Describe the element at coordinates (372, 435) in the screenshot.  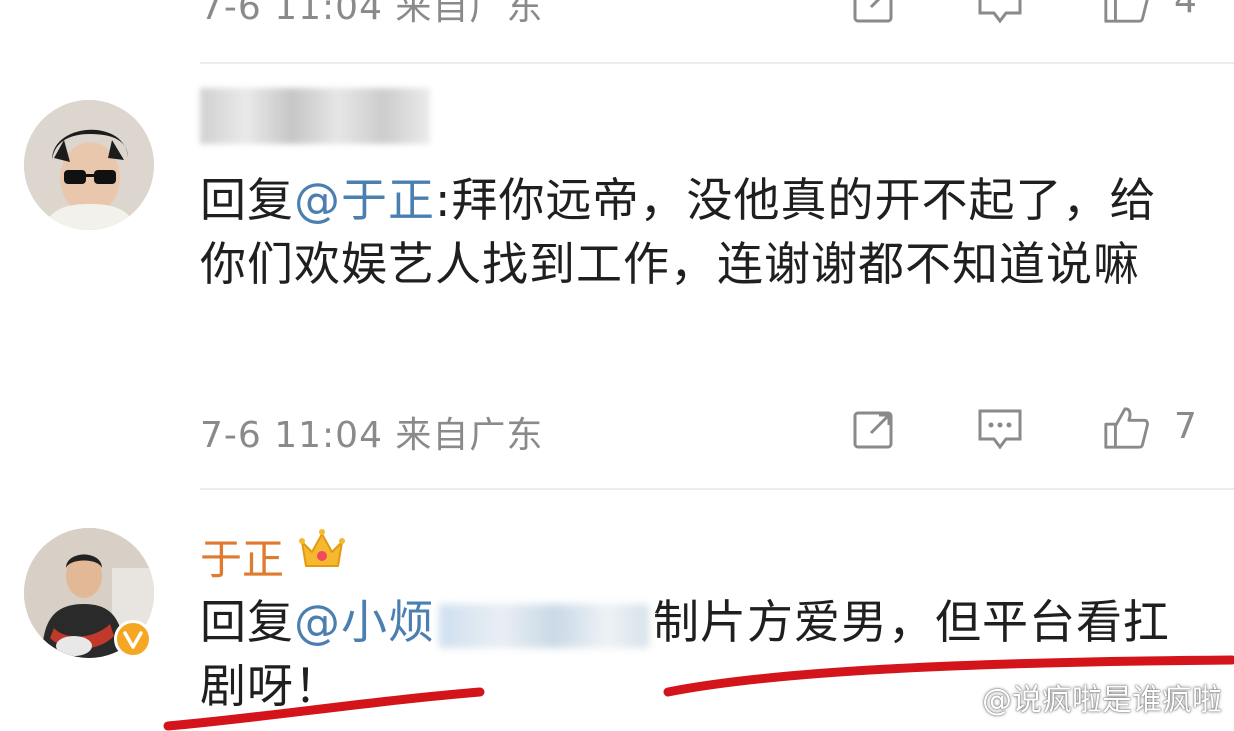
I see `comment-timestamp: 7-6 11:04 来自广东` at that location.